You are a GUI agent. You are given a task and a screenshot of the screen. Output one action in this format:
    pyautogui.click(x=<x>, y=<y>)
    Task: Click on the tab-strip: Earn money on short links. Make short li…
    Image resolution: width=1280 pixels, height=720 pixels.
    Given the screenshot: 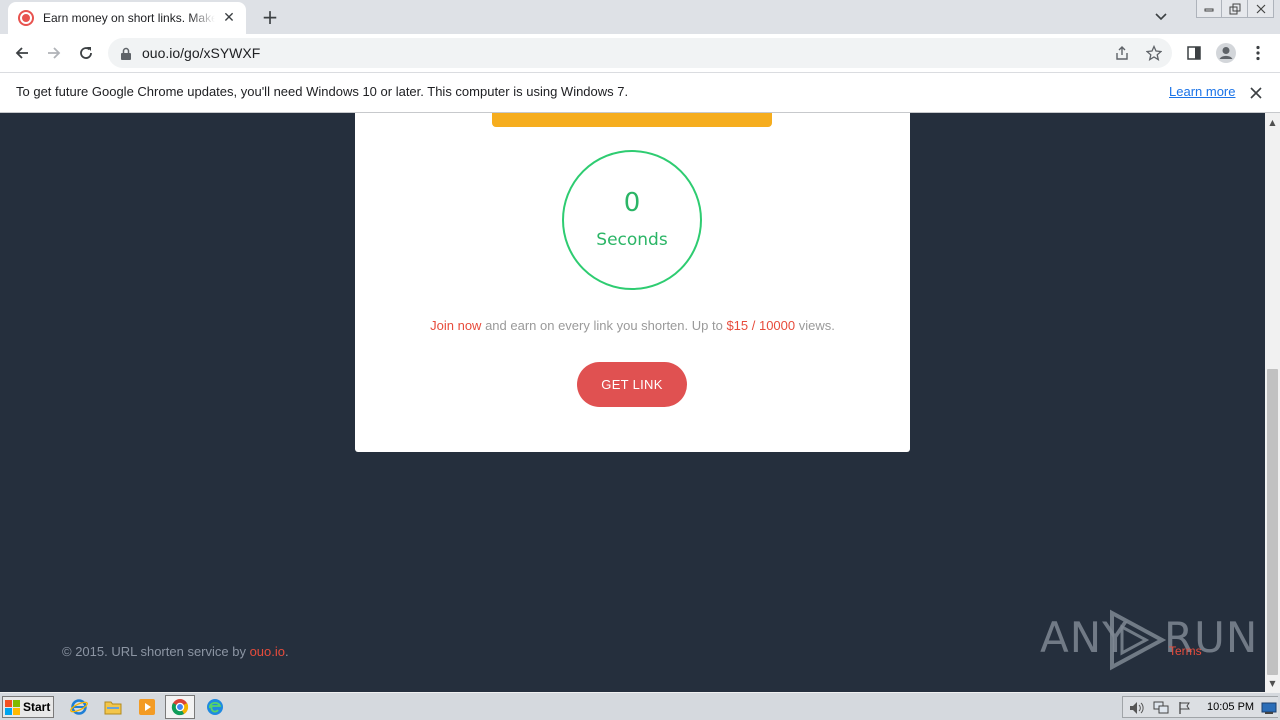 What is the action you would take?
    pyautogui.click(x=640, y=17)
    